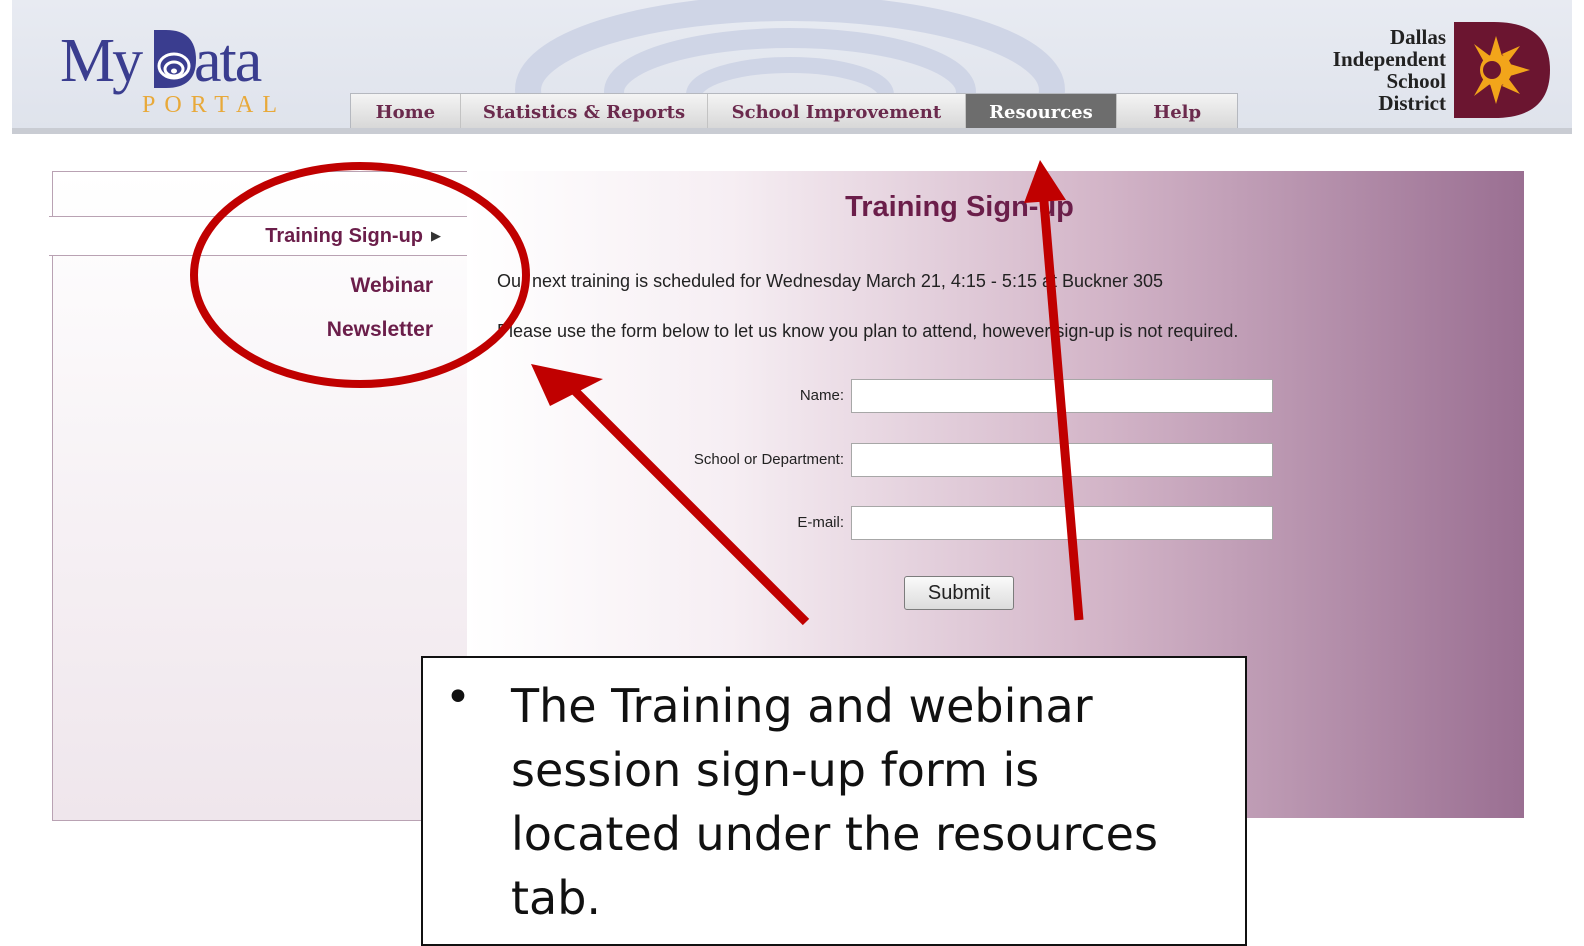 The image size is (1584, 946). I want to click on sidebar-item-webinar: Webinar, so click(392, 286).